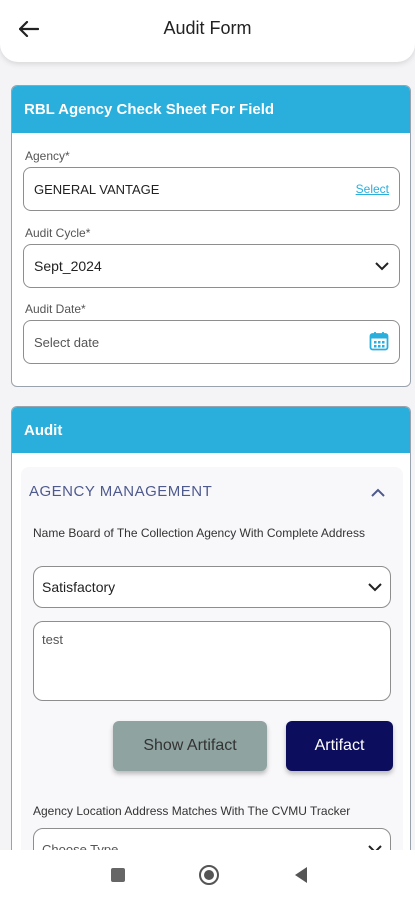  I want to click on question-2-dropdown: Choose Type, so click(212, 839).